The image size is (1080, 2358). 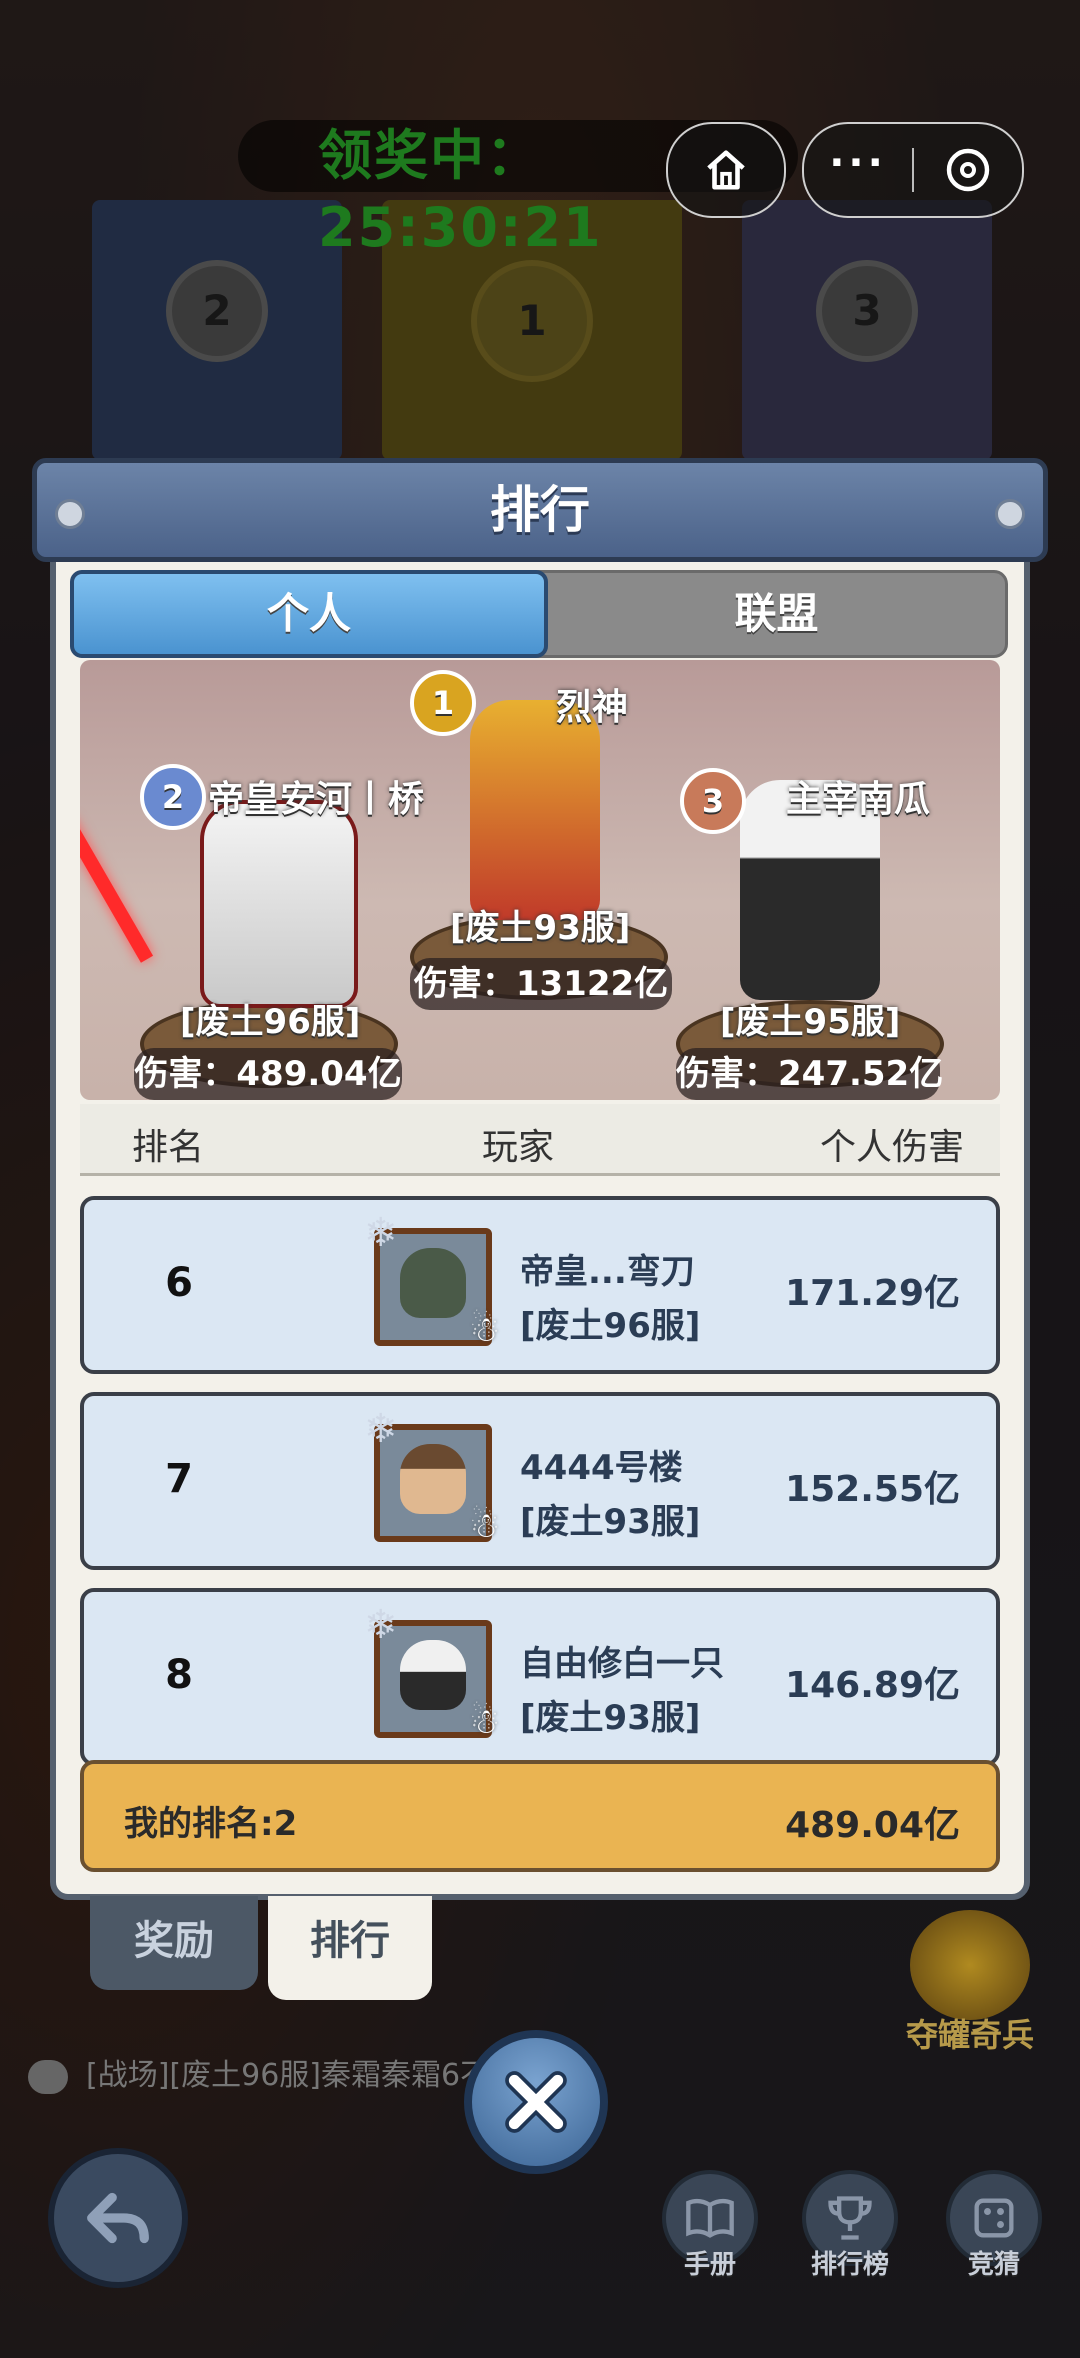 What do you see at coordinates (809, 1074) in the screenshot?
I see `podium-damage-3: 伤害：247.52亿` at bounding box center [809, 1074].